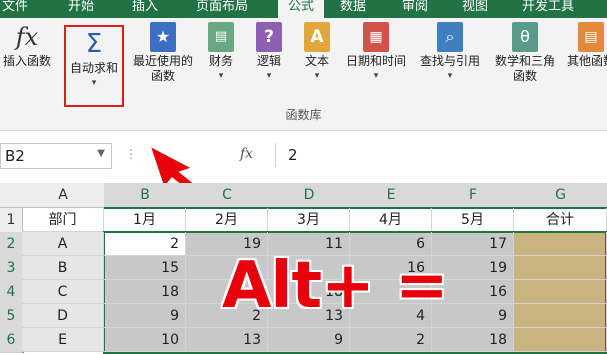  What do you see at coordinates (163, 53) in the screenshot?
I see `recently-used-button: ★ 最近使用的函数` at bounding box center [163, 53].